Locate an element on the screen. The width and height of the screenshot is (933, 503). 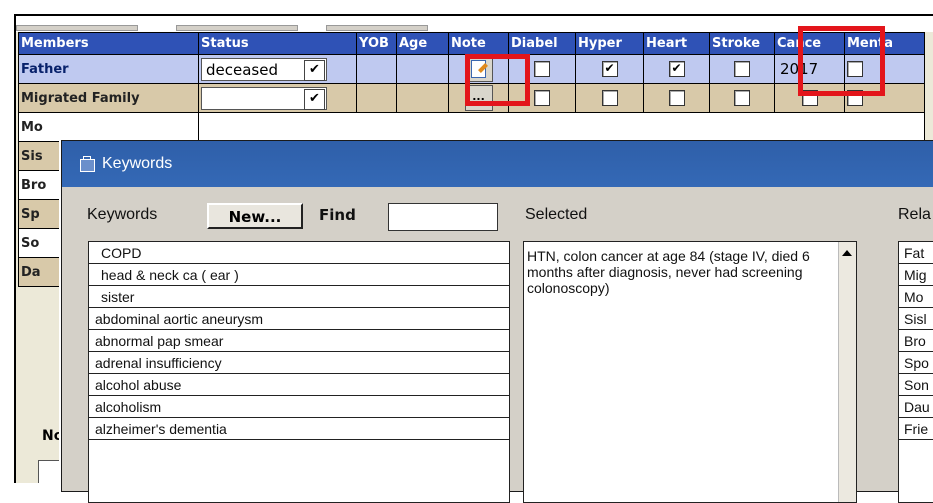
list-item: Son is located at coordinates (916, 385).